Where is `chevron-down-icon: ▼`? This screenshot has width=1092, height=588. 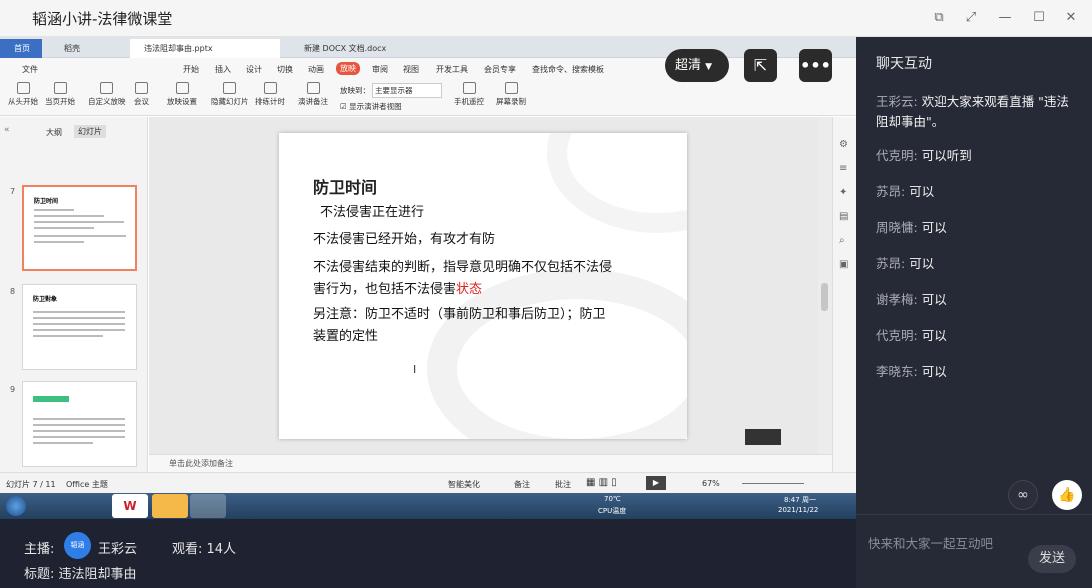
chevron-down-icon: ▼ is located at coordinates (709, 67).